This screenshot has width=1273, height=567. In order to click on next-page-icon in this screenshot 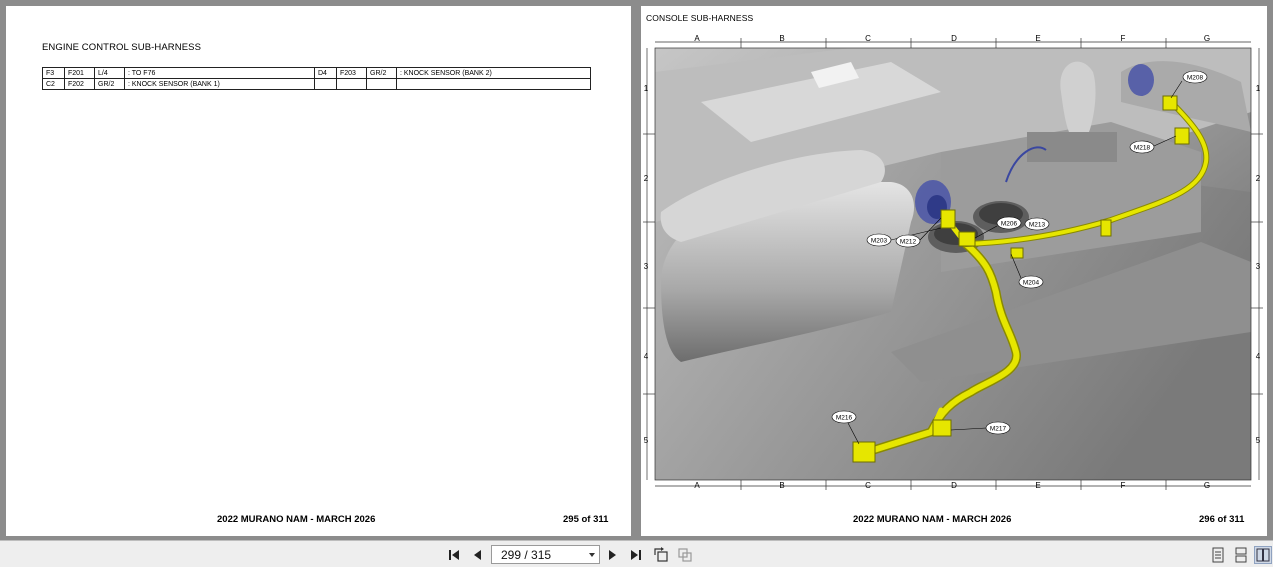, I will do `click(613, 555)`.